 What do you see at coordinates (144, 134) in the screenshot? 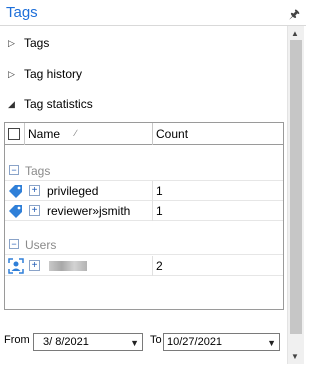
I see `grid-header: Name ∕ Count` at bounding box center [144, 134].